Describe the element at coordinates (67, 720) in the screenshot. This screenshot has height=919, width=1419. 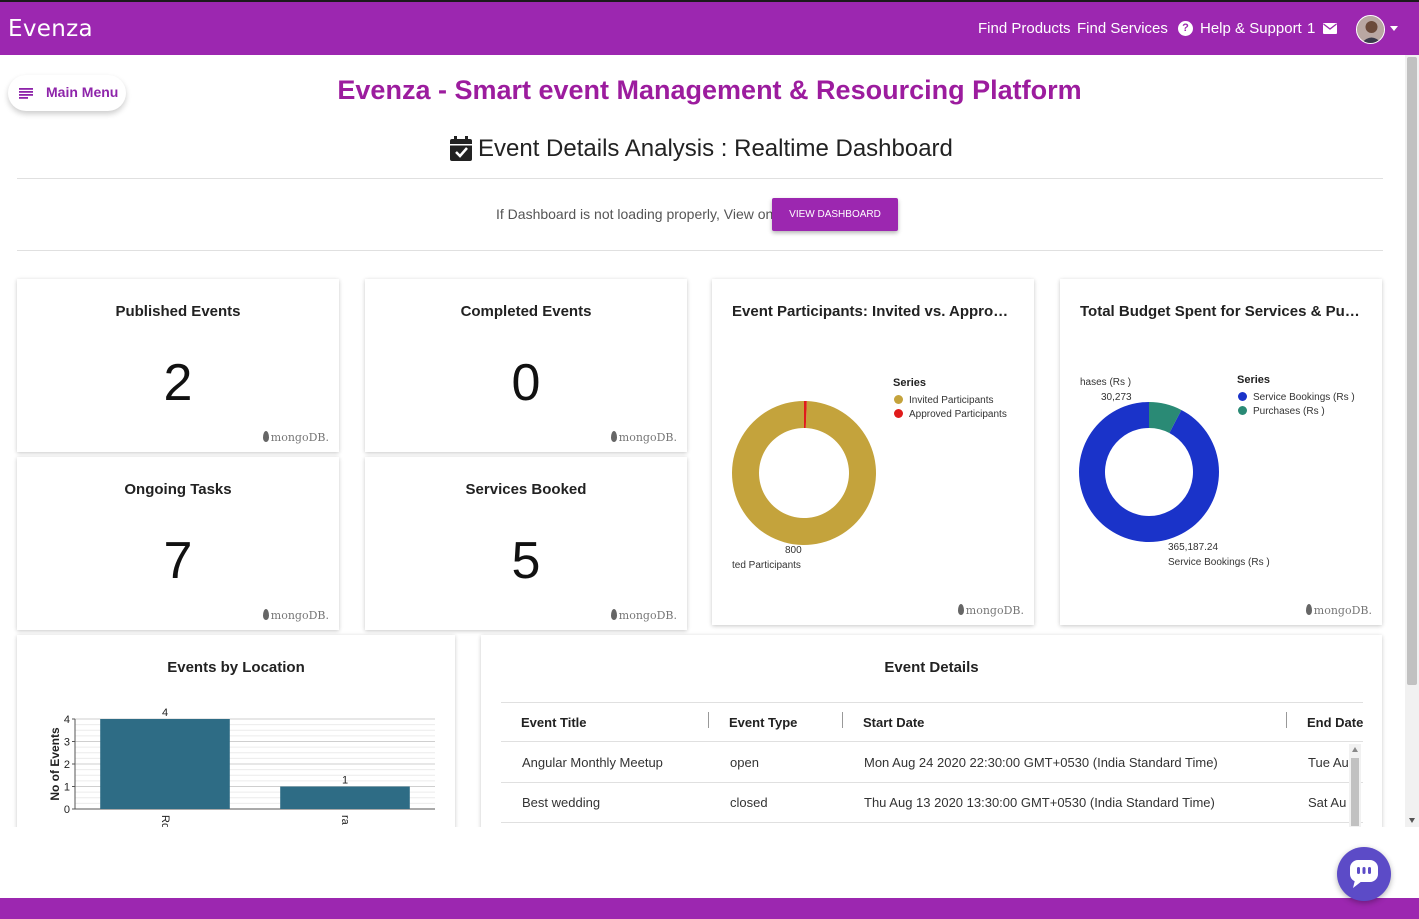
I see `y-tick-label: 4` at that location.